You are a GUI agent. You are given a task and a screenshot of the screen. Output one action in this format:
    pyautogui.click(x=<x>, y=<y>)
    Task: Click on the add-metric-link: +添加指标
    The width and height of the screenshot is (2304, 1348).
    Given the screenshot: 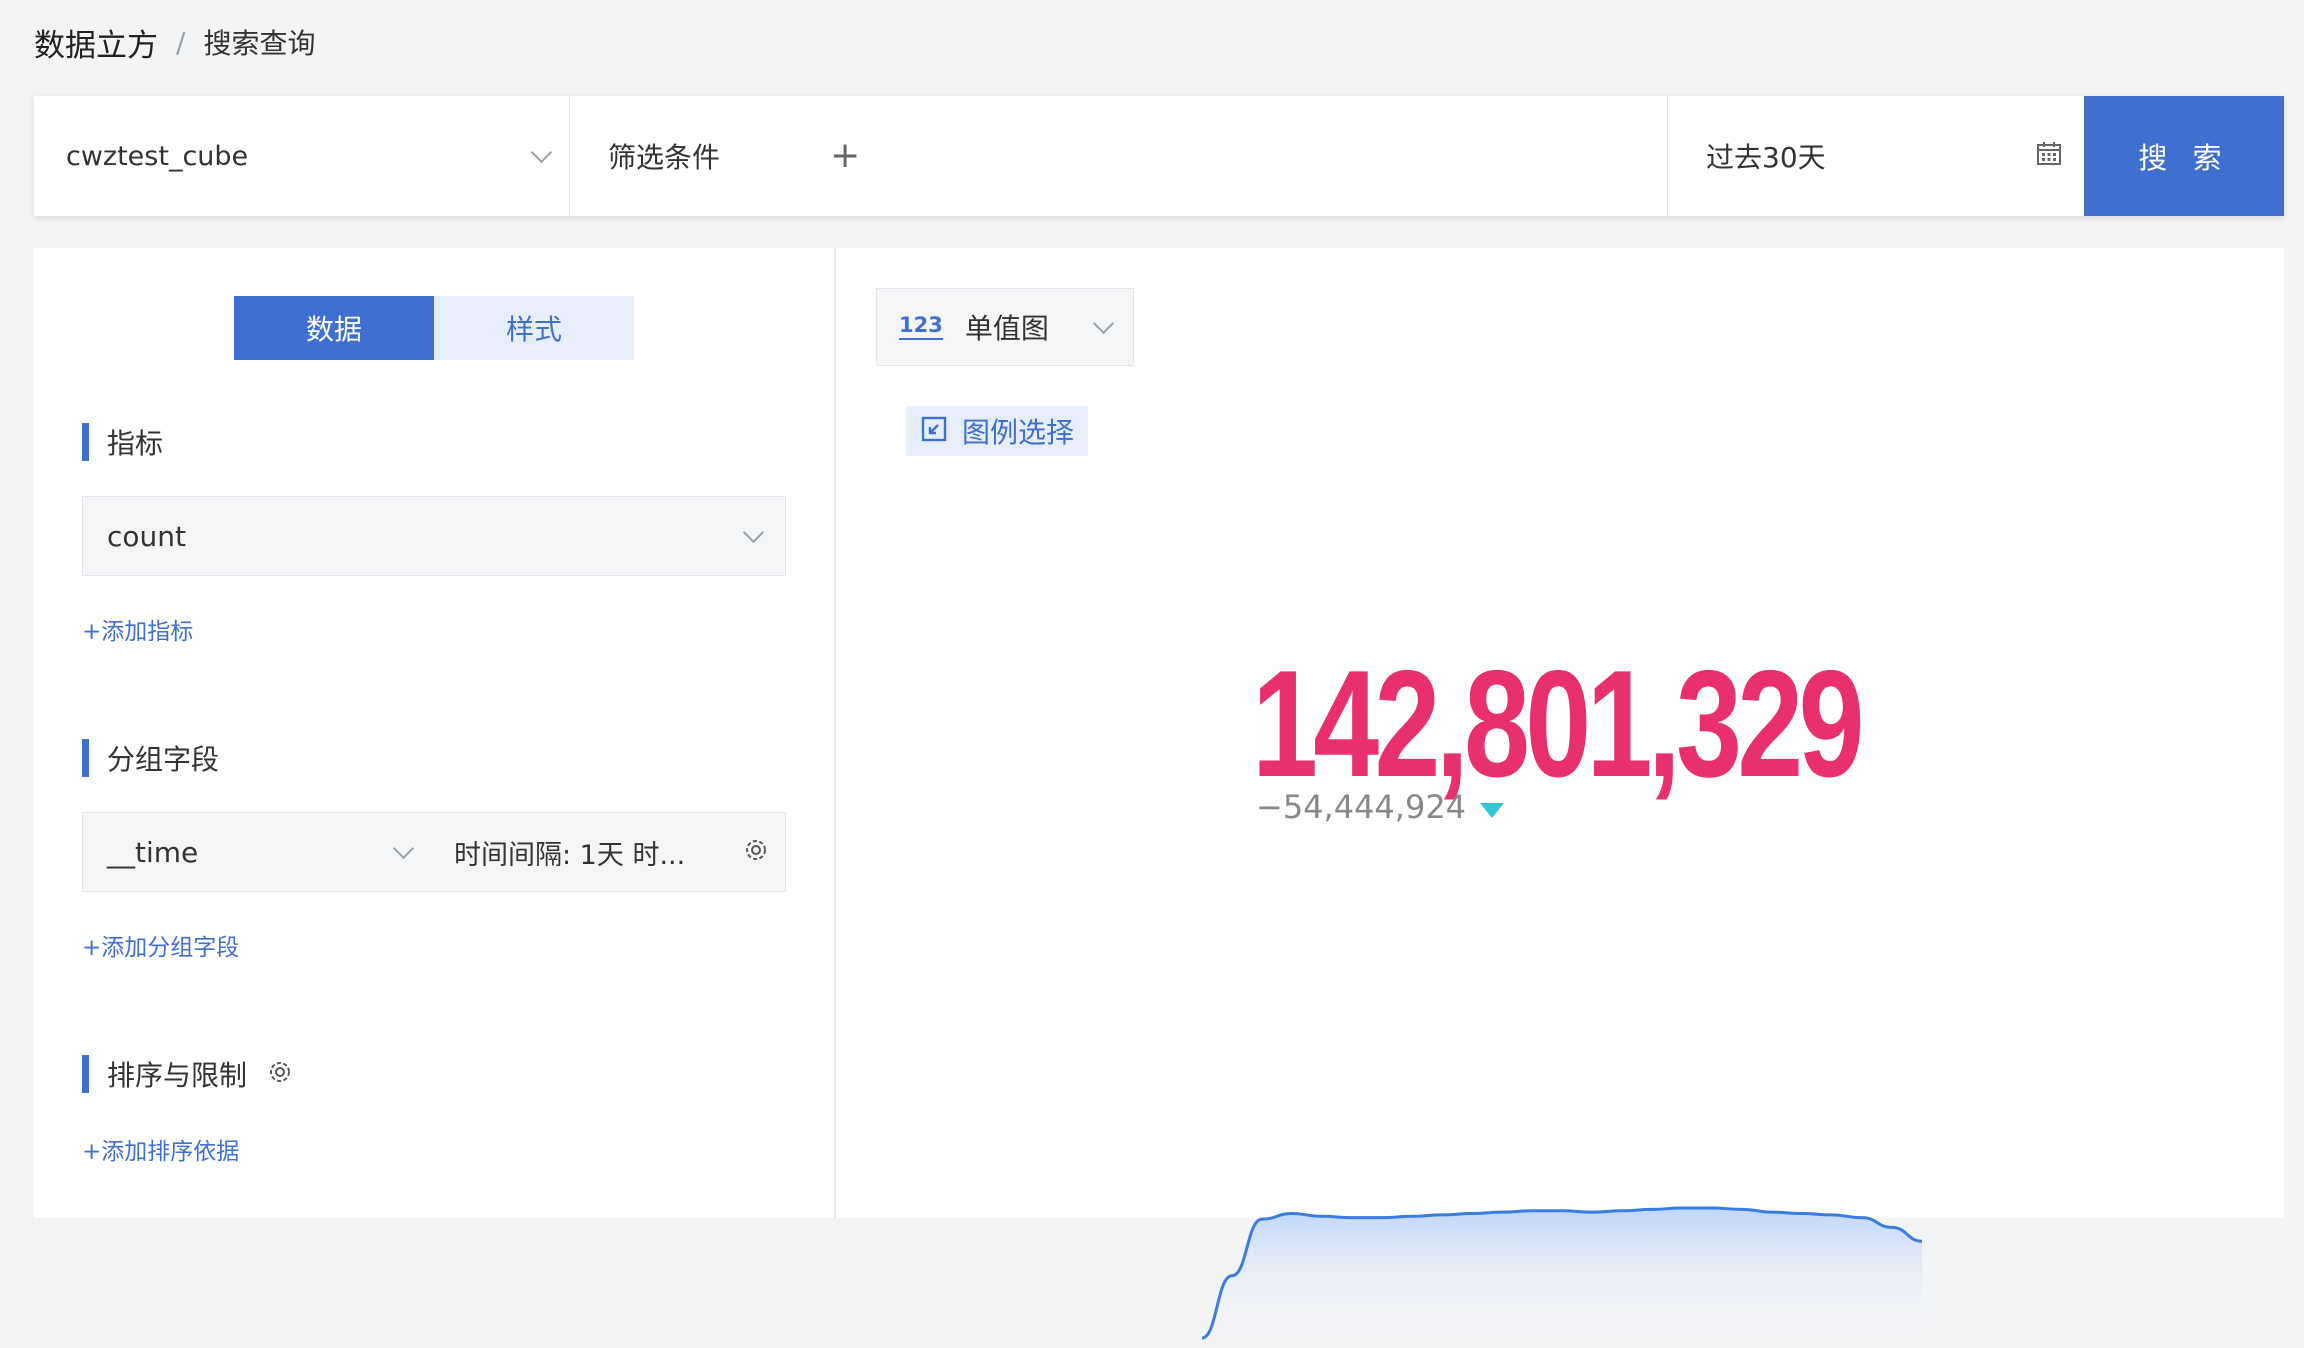 What is the action you would take?
    pyautogui.click(x=137, y=629)
    